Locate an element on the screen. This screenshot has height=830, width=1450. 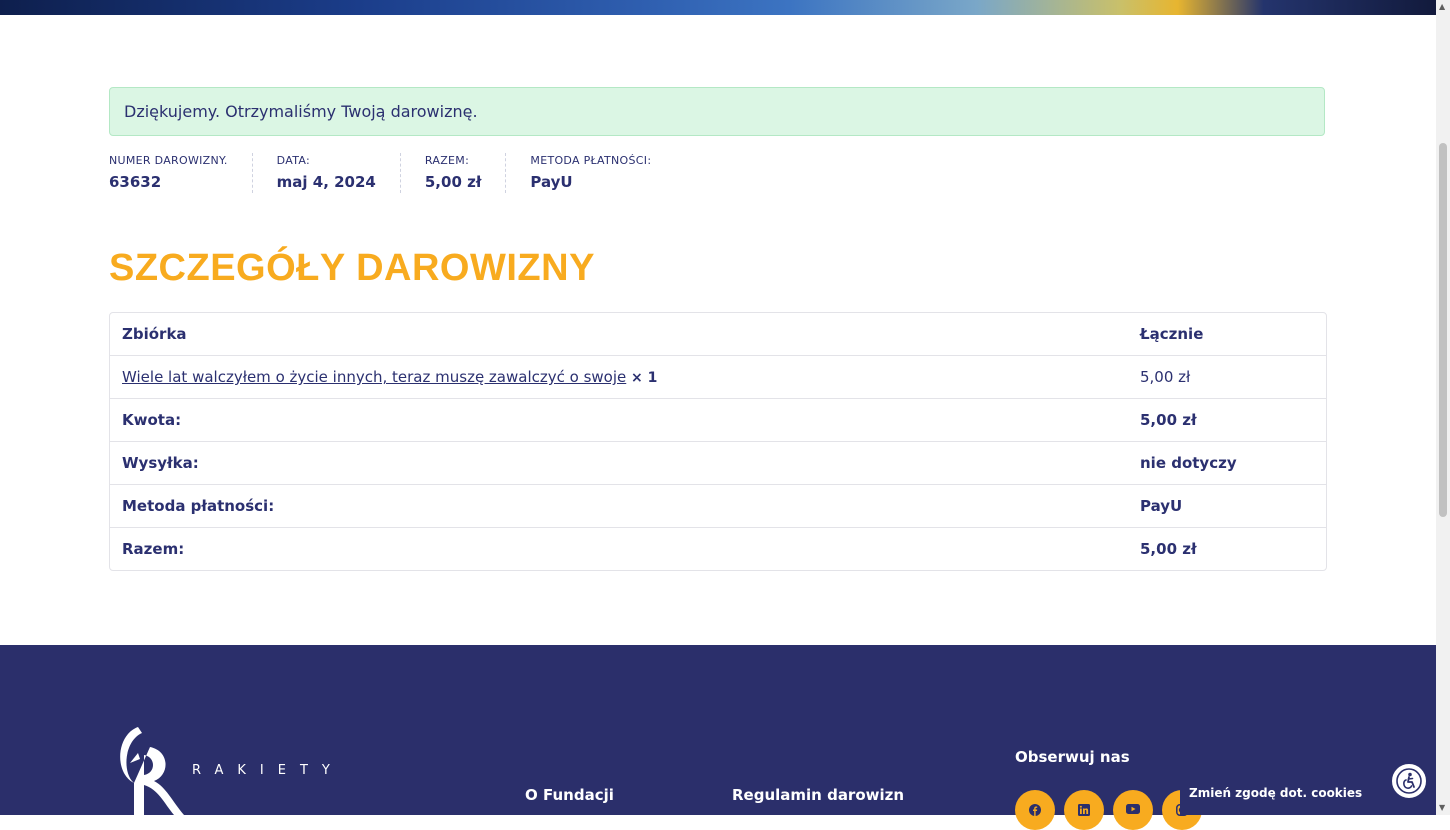
table-row: Metoda płatności: PayU is located at coordinates (718, 505).